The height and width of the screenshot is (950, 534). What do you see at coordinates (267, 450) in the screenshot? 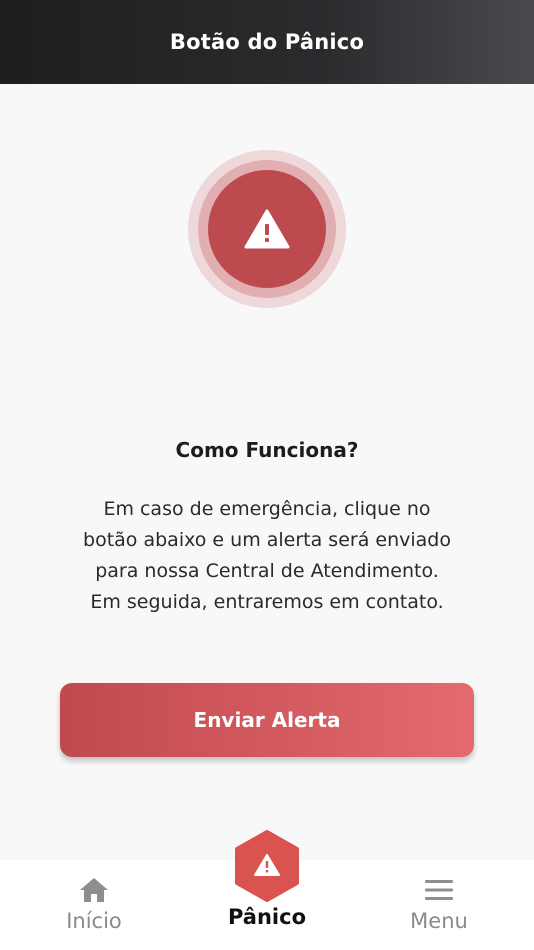
I see `how-it-works-title: Como Funciona?` at bounding box center [267, 450].